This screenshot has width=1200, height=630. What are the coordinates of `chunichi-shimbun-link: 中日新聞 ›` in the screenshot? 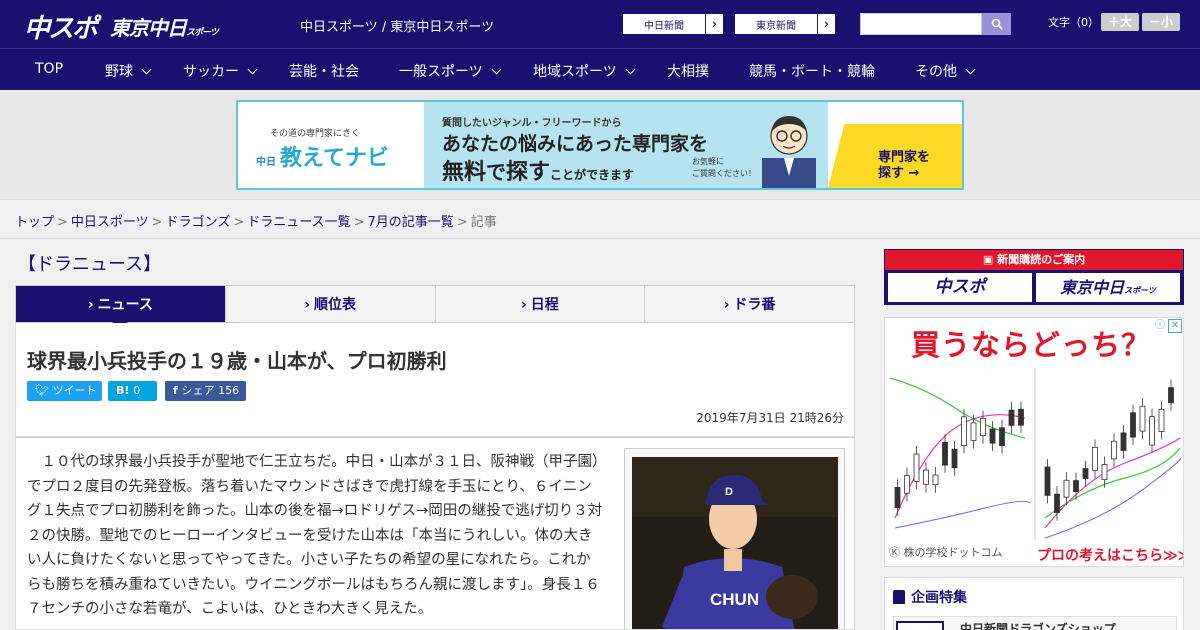 It's located at (673, 24).